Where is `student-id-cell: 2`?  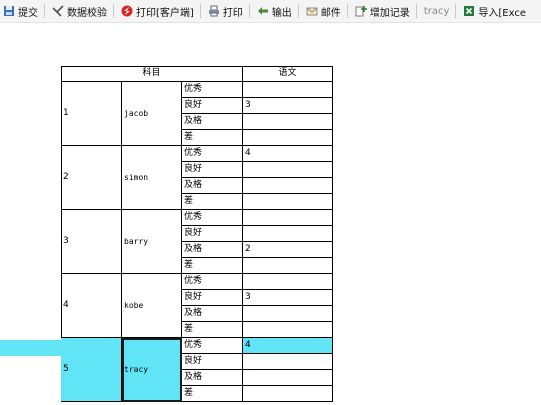
student-id-cell: 2 is located at coordinates (91, 178).